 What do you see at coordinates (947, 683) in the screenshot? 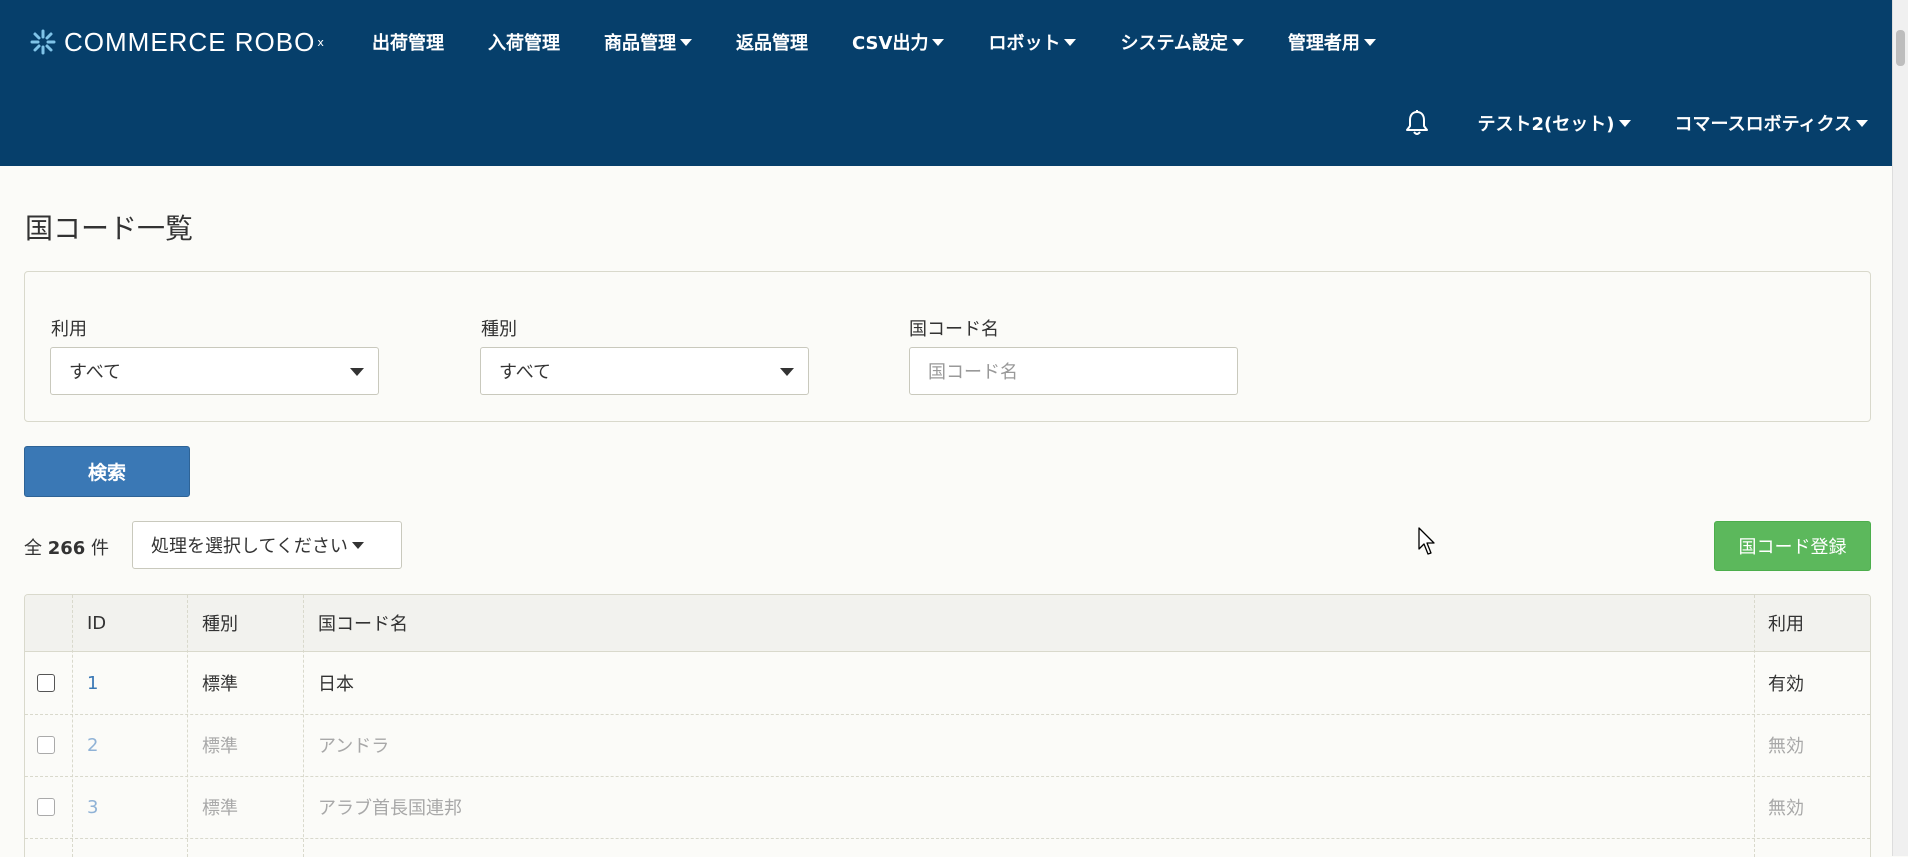
I see `table-row: 1 標準 日本 有効` at bounding box center [947, 683].